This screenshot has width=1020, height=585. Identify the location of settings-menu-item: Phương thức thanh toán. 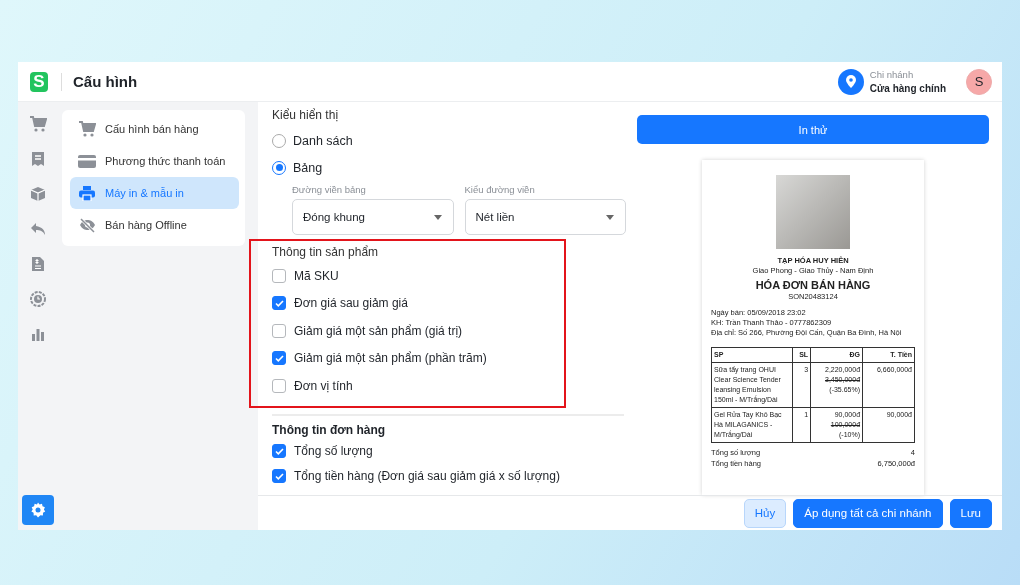
(154, 161).